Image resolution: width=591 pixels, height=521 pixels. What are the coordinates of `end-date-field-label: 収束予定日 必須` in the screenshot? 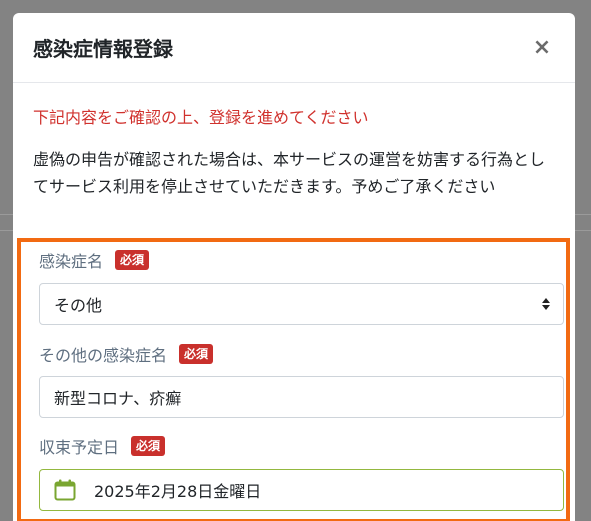 It's located at (102, 446).